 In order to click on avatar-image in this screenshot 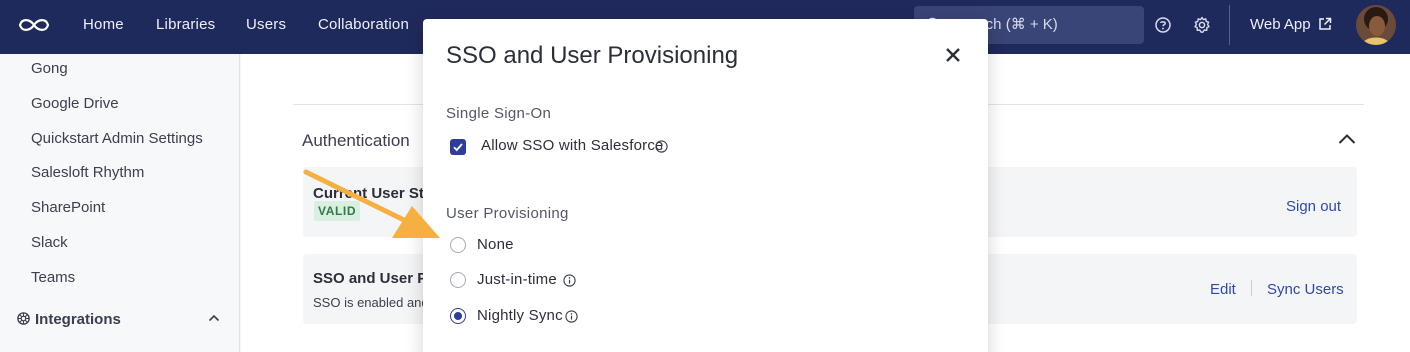, I will do `click(1376, 25)`.